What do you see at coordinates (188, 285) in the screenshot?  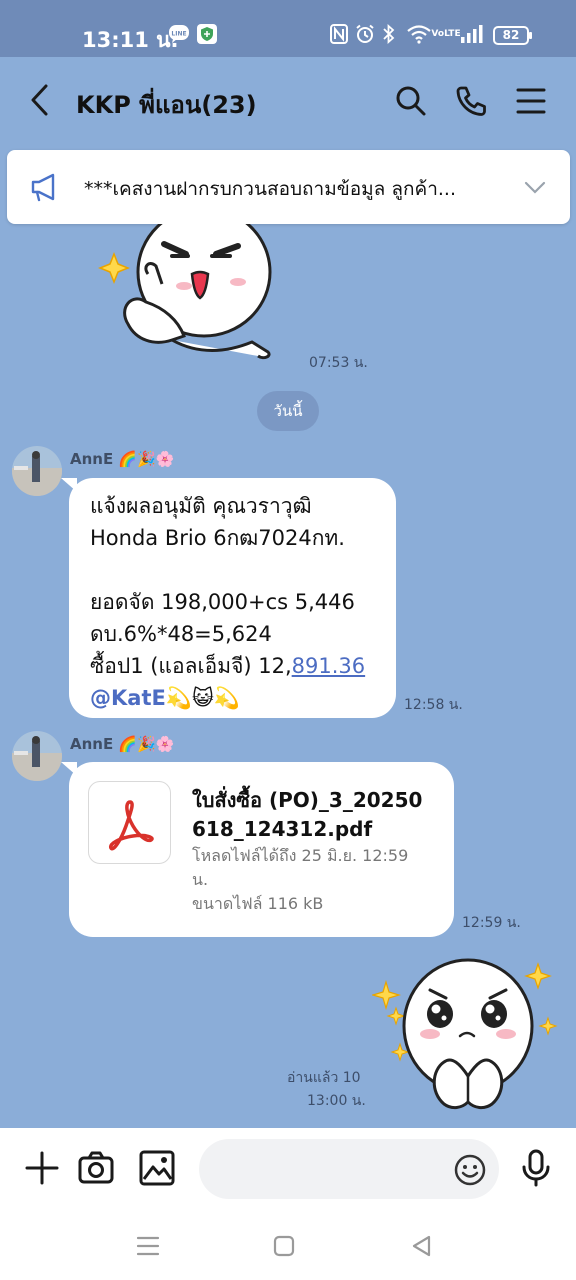 I see `sticker-thumbs-up` at bounding box center [188, 285].